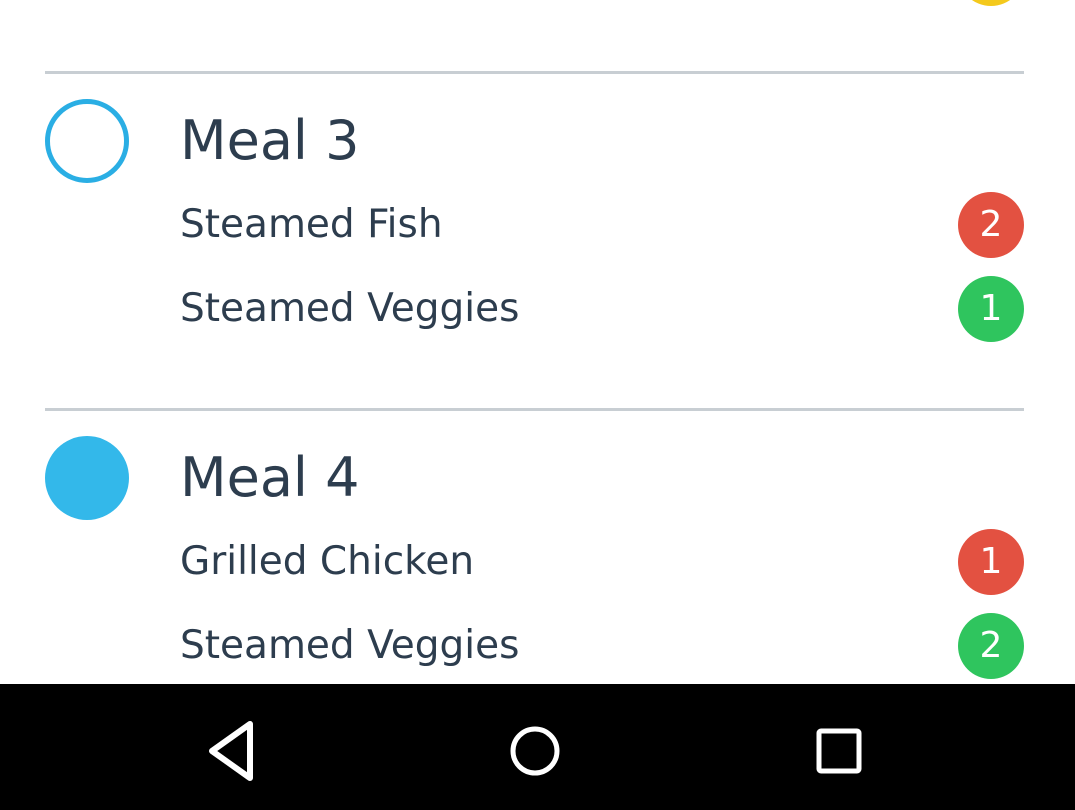 The height and width of the screenshot is (810, 1075). Describe the element at coordinates (87, 141) in the screenshot. I see `empty-circle-icon` at that location.